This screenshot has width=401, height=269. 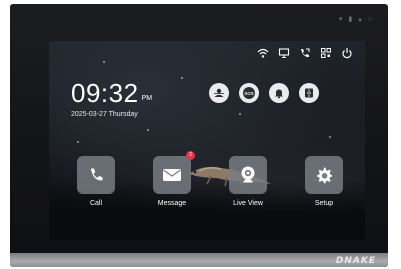 I want to click on sos-icon: SOS, so click(x=249, y=93).